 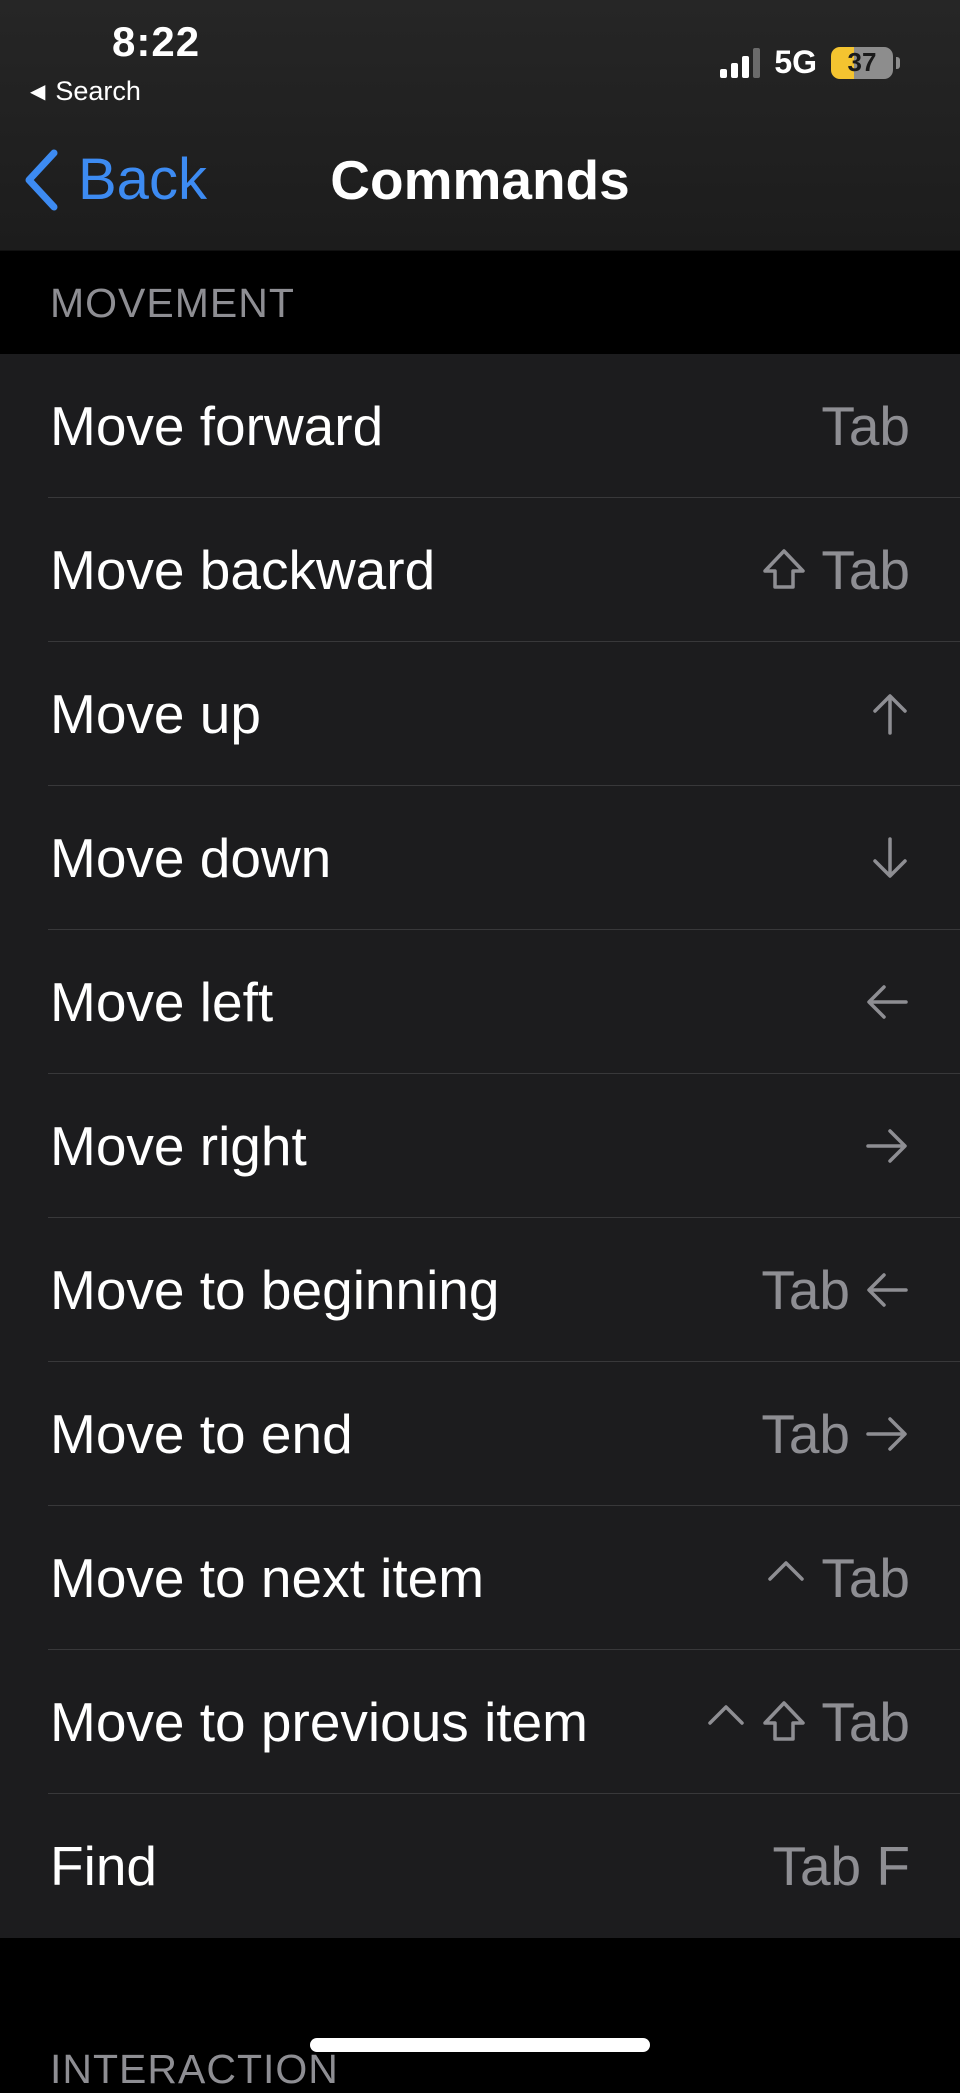 I want to click on back-triangle-icon: ◀, so click(x=38, y=92).